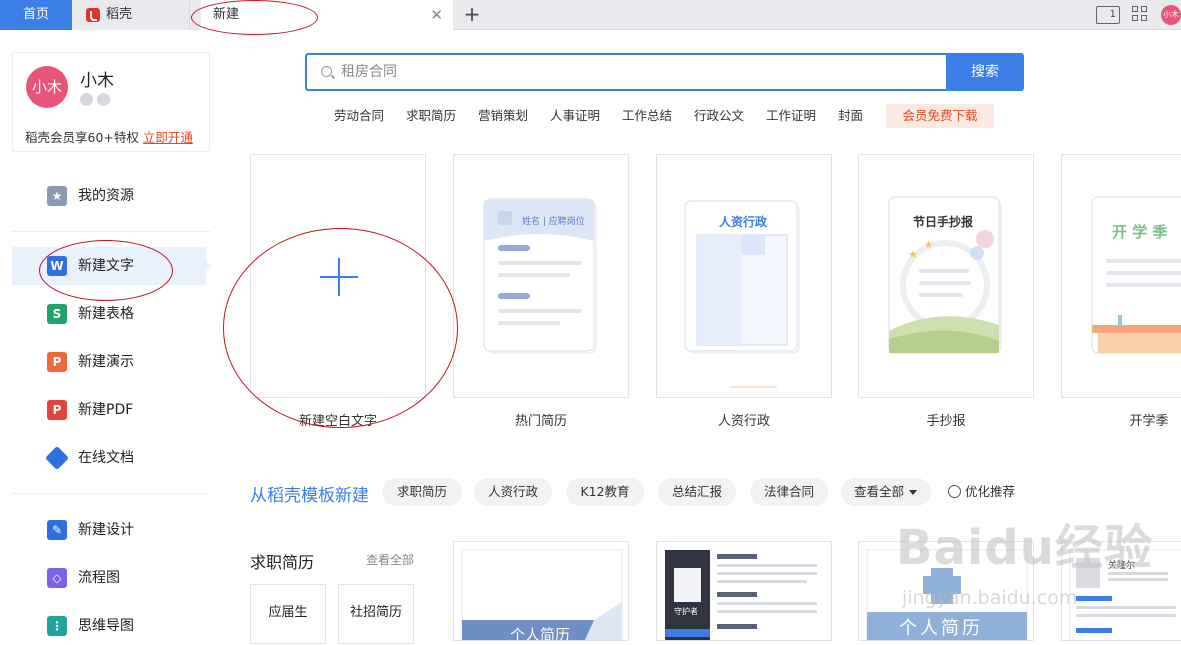 This screenshot has height=645, width=1181. Describe the element at coordinates (719, 116) in the screenshot. I see `hot-tag: 行政公文` at that location.